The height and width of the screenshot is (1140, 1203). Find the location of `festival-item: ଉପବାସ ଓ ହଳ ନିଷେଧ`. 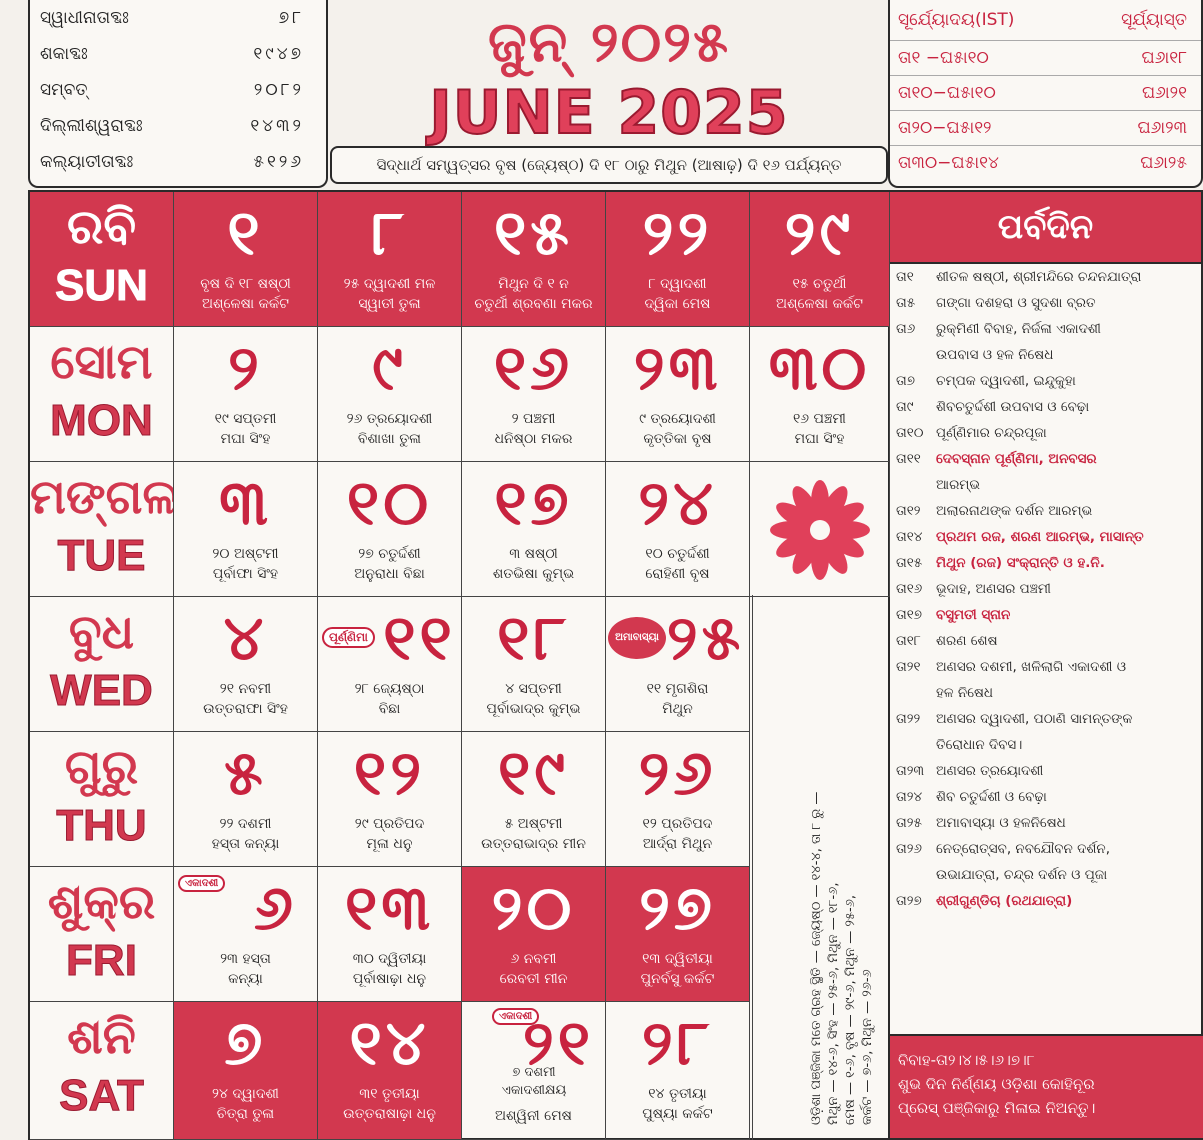

festival-item: ଉପବାସ ଓ ହଳ ନିଷେଧ is located at coordinates (1045, 355).